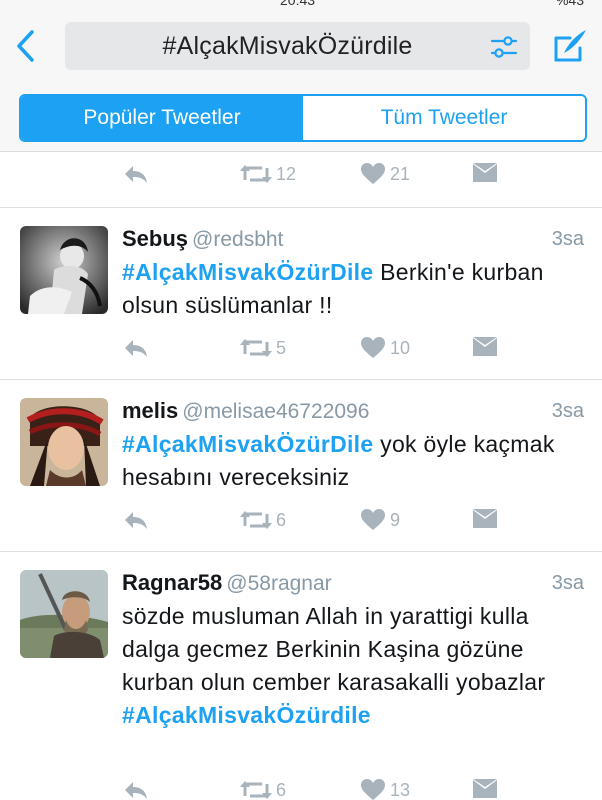  I want to click on tweet-actions: 12 21, so click(312, 177).